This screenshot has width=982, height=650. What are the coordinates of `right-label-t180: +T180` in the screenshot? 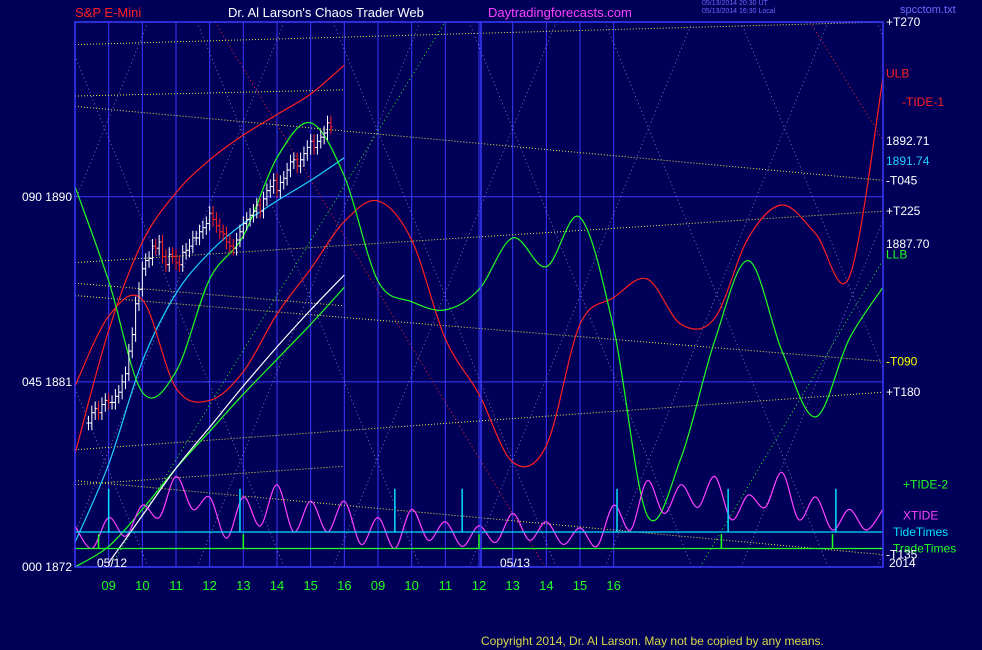 It's located at (903, 392).